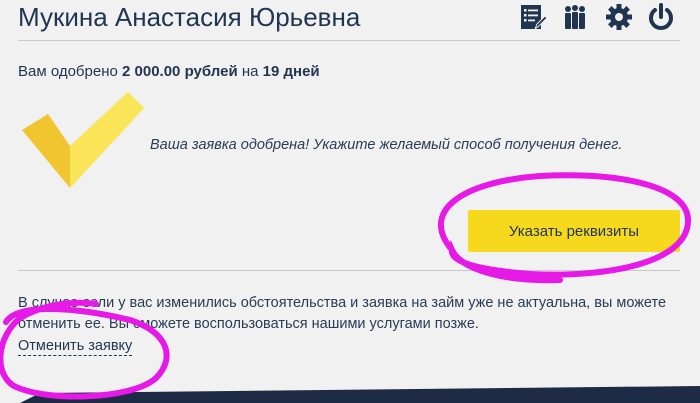 The image size is (700, 403). What do you see at coordinates (291, 71) in the screenshot?
I see `approved-term: 19 дней` at bounding box center [291, 71].